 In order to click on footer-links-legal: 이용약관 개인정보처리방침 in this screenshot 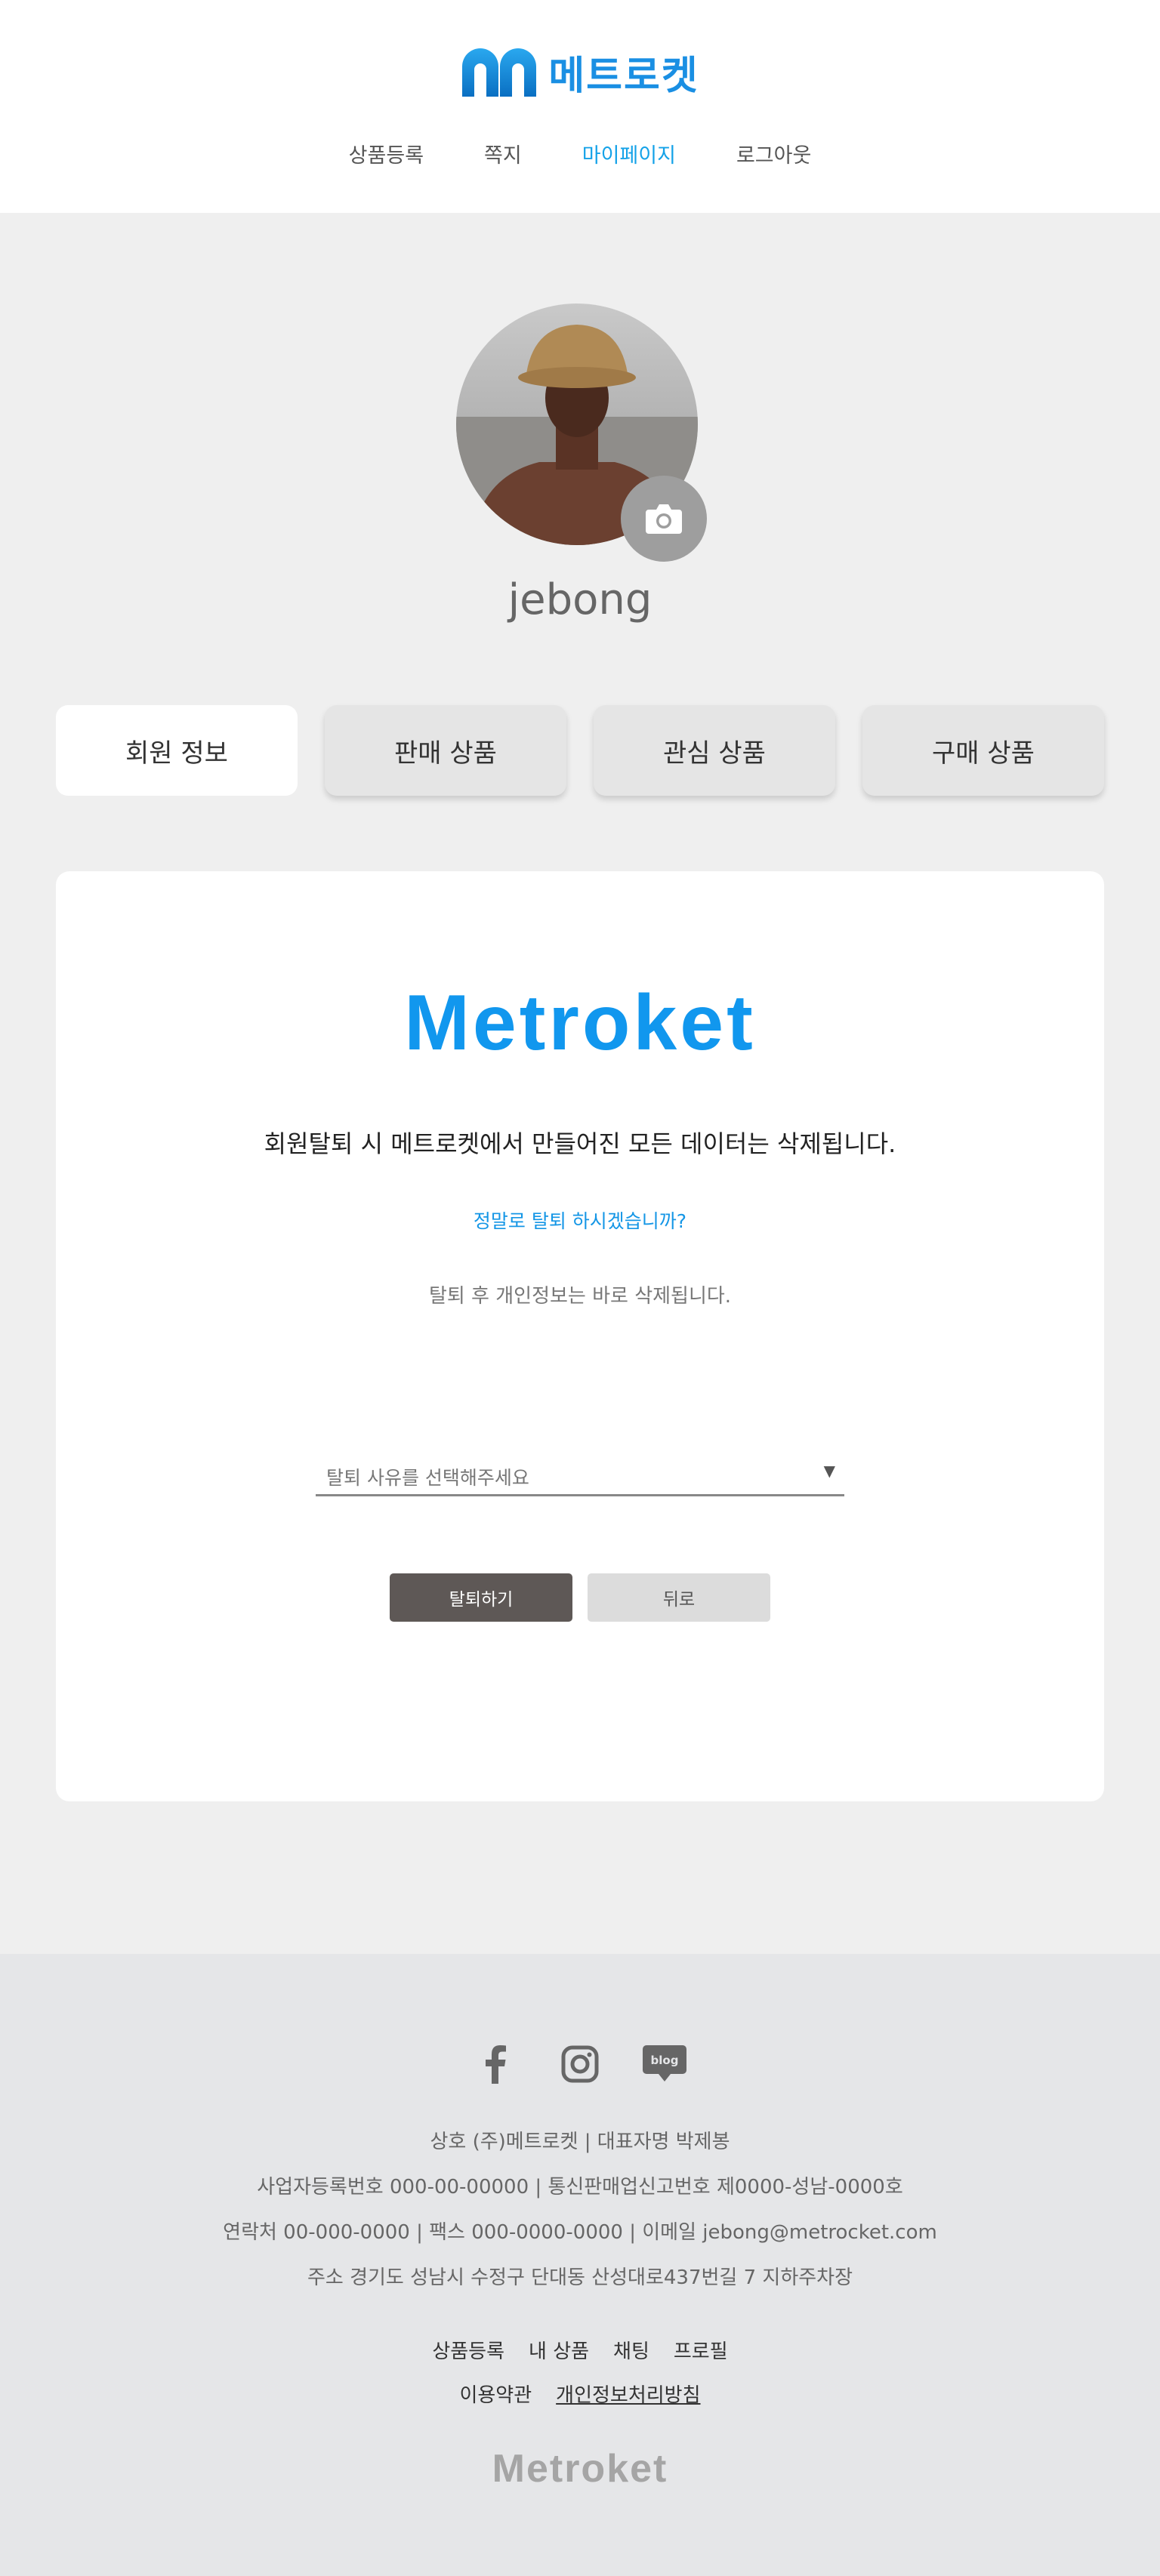, I will do `click(580, 2394)`.